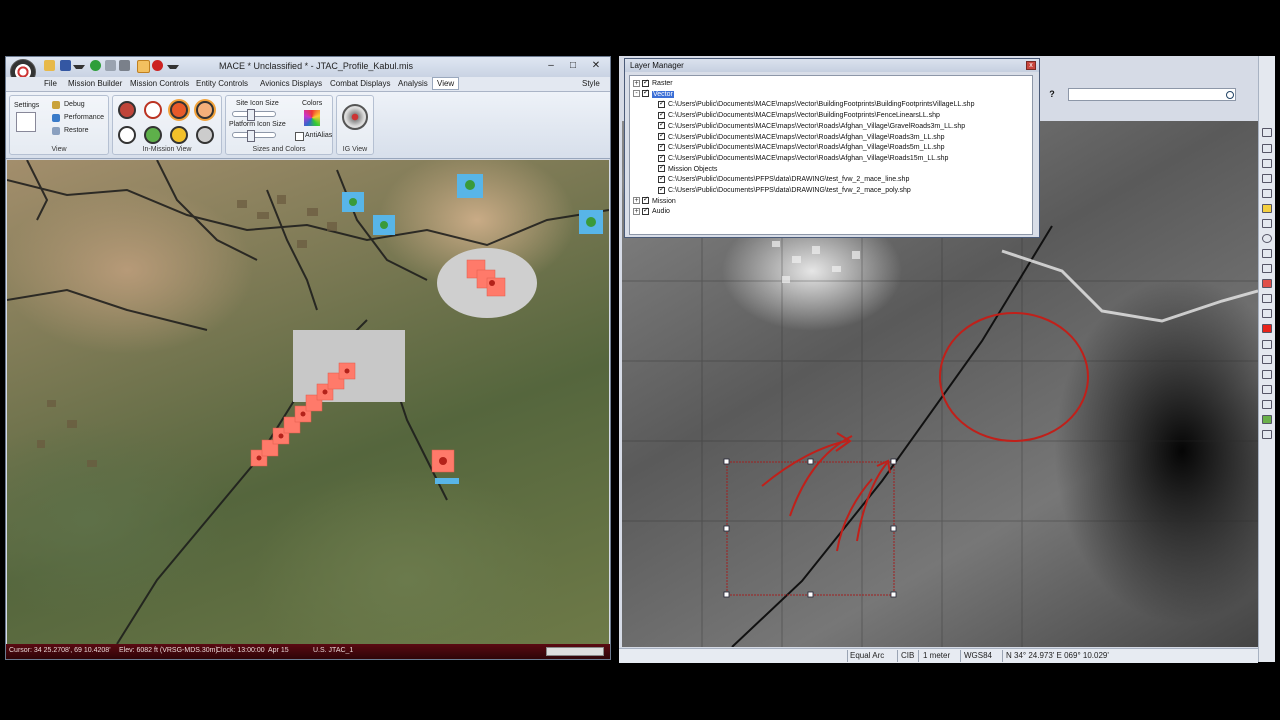 This screenshot has height=720, width=1280. I want to click on tab-mission-builder: Mission Builder, so click(95, 83).